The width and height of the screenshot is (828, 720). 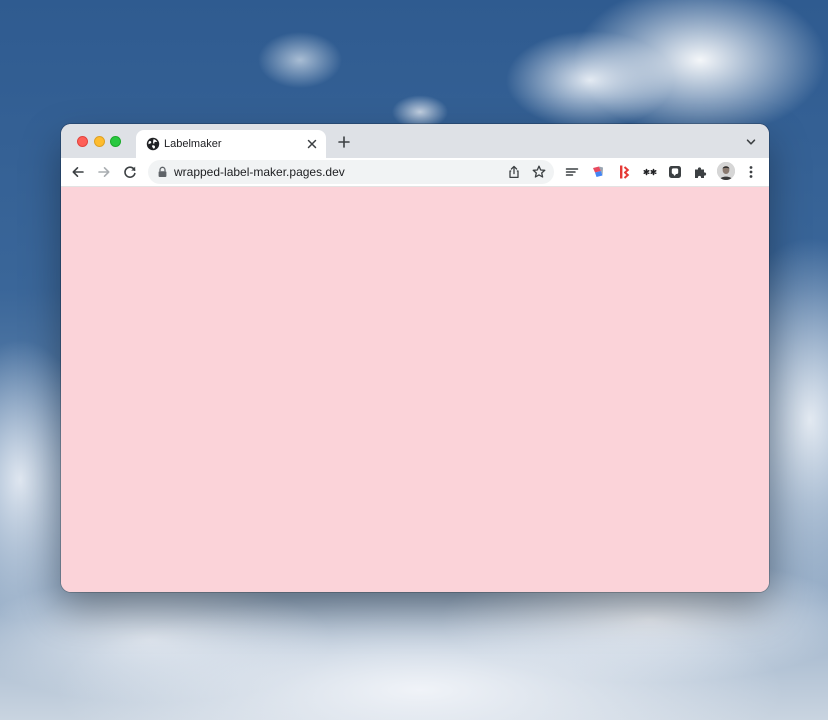 I want to click on profile-avatar, so click(x=726, y=171).